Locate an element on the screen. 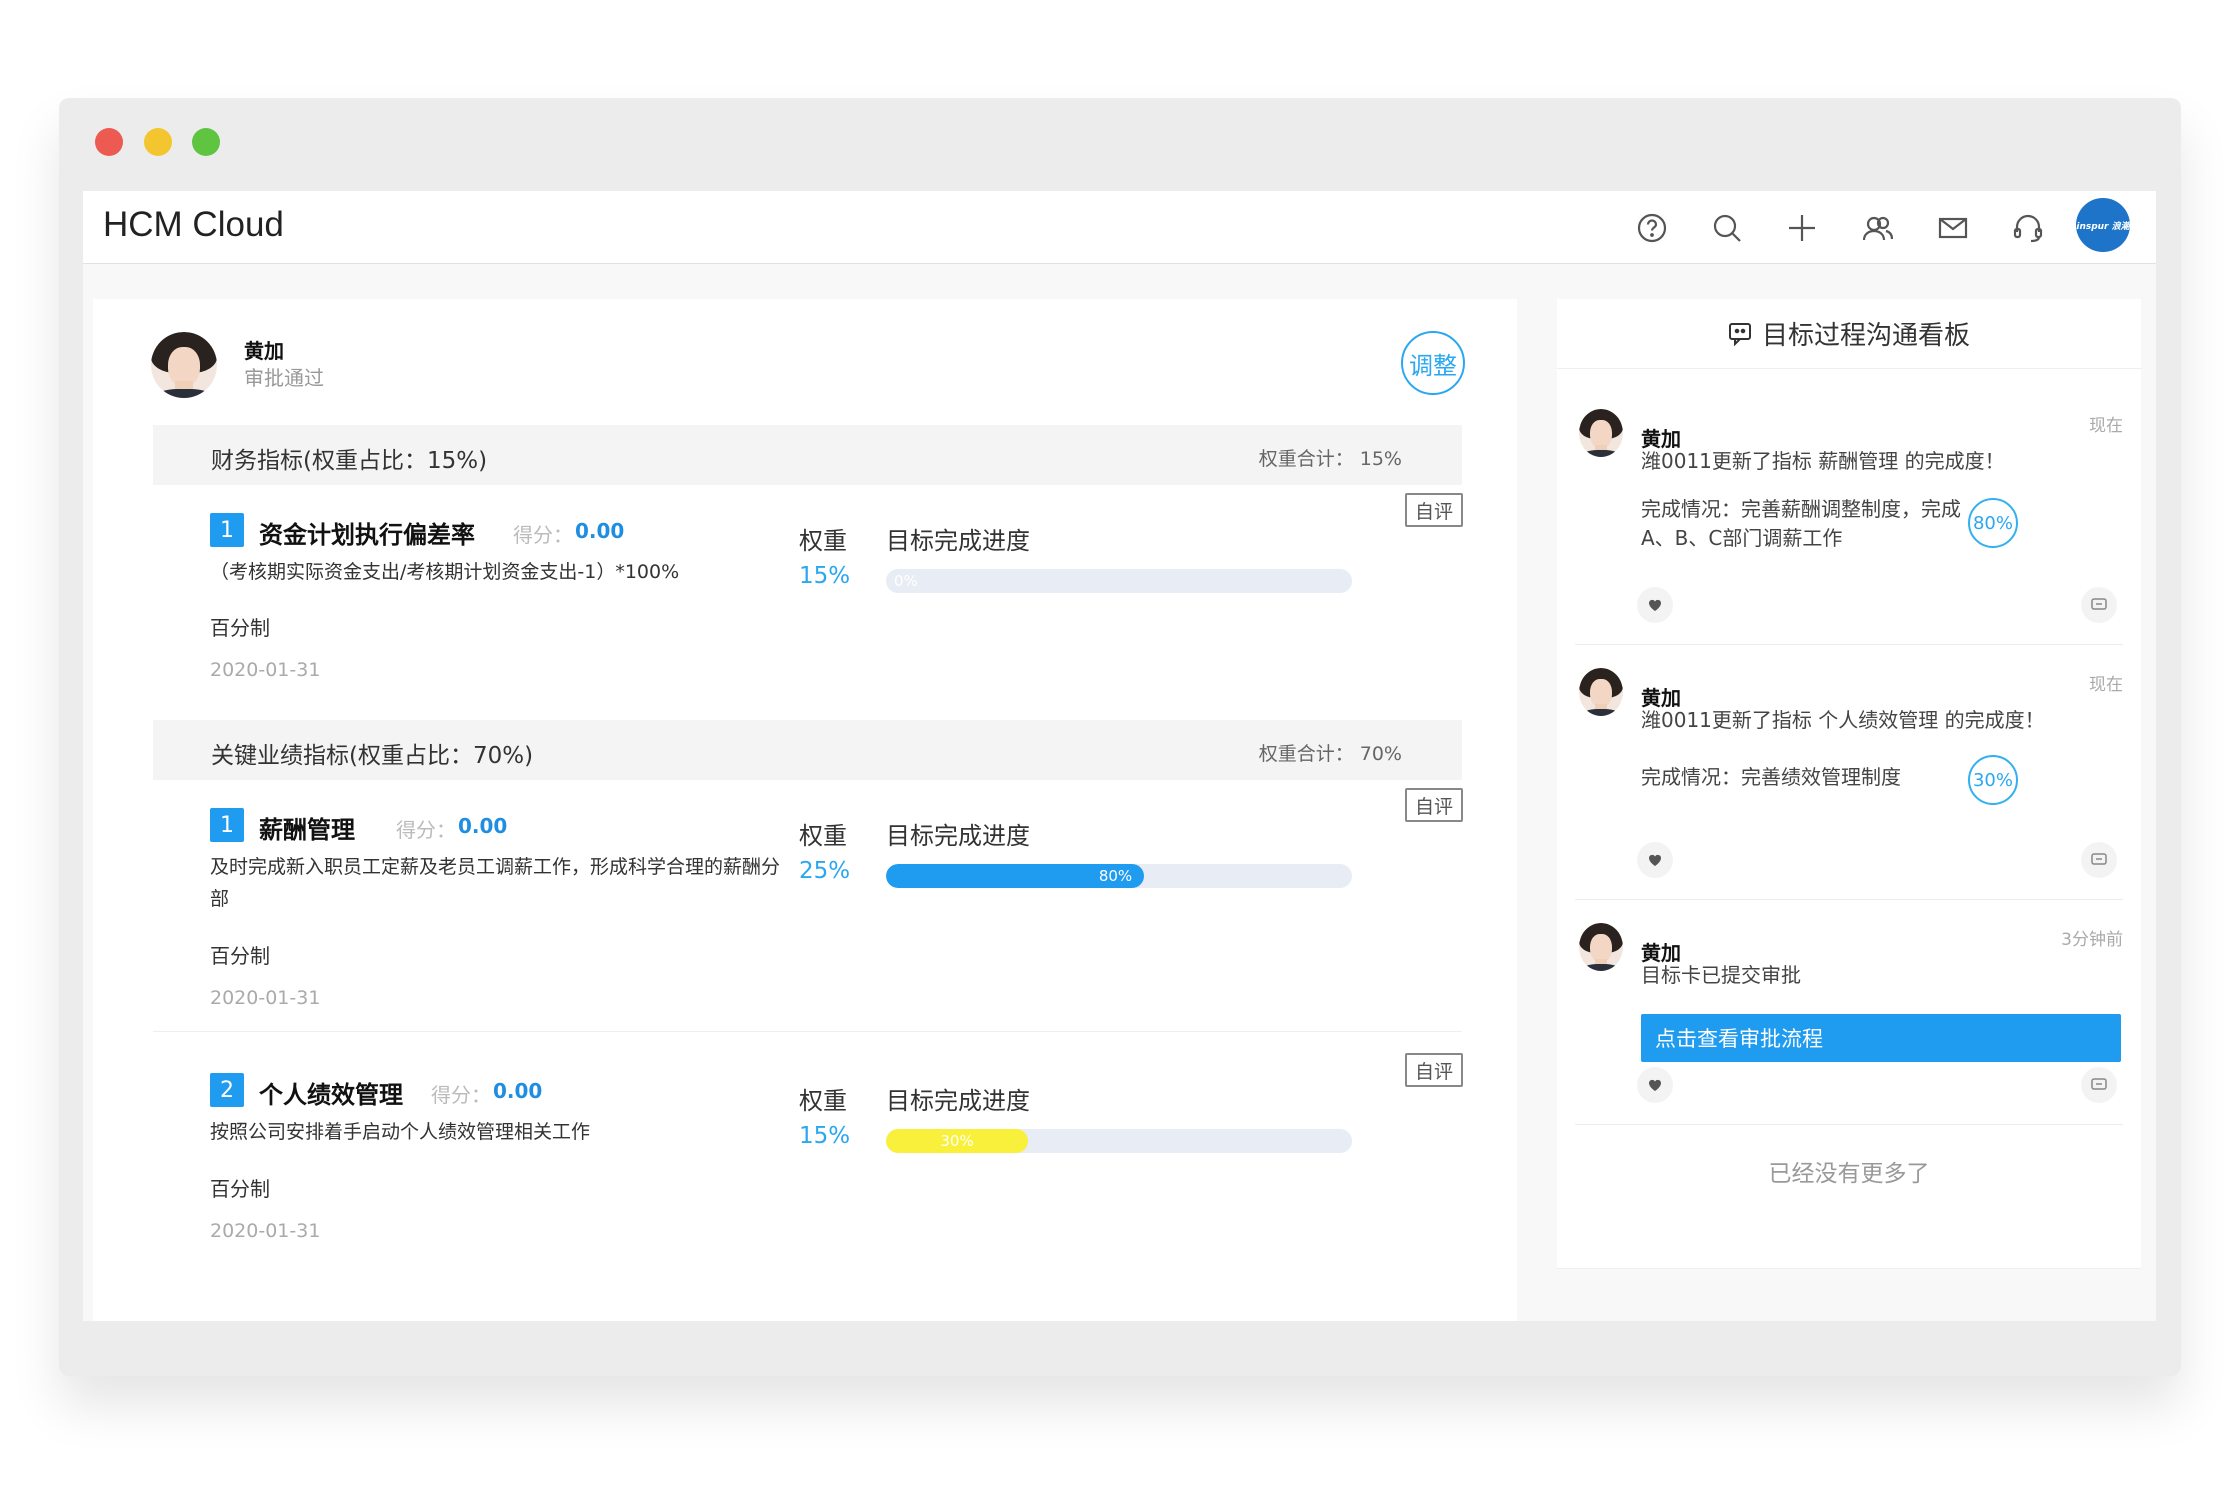  feed-detail: 完成情况：完善薪酬调整制度，完成A、B、C部门调薪工作 is located at coordinates (1801, 523).